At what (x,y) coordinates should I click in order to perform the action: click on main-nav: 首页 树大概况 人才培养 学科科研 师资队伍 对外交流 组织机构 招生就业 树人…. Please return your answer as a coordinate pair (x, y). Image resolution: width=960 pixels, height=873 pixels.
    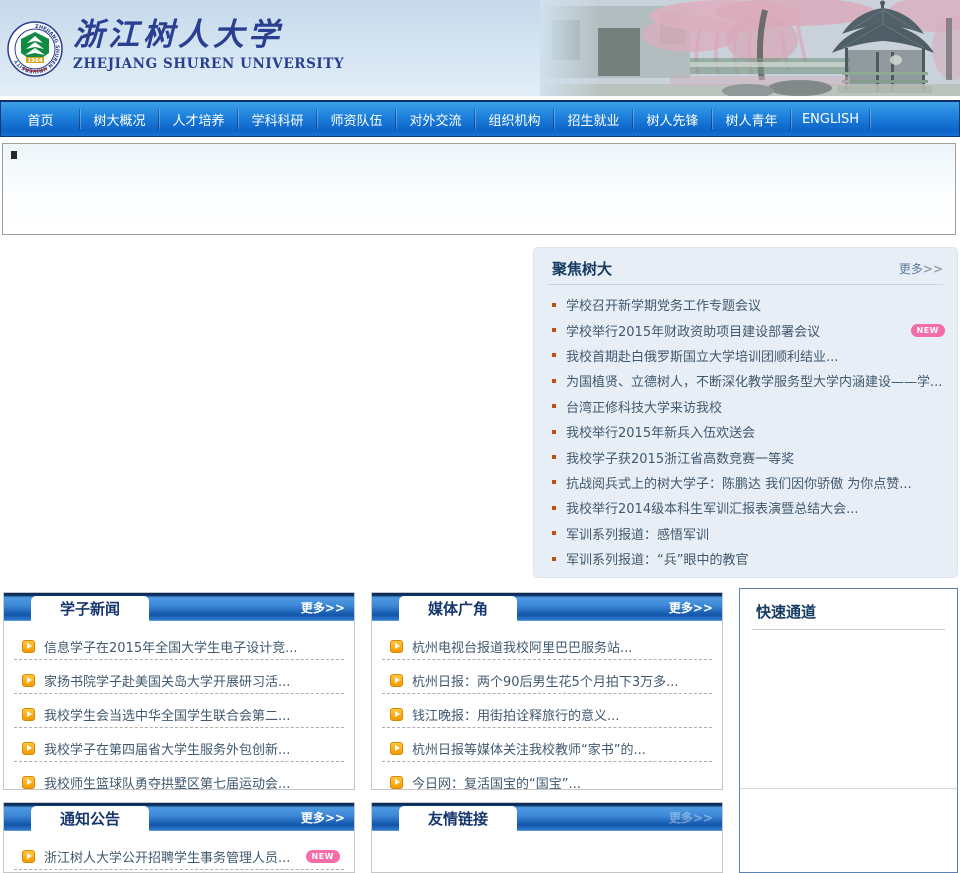
    Looking at the image, I should click on (480, 118).